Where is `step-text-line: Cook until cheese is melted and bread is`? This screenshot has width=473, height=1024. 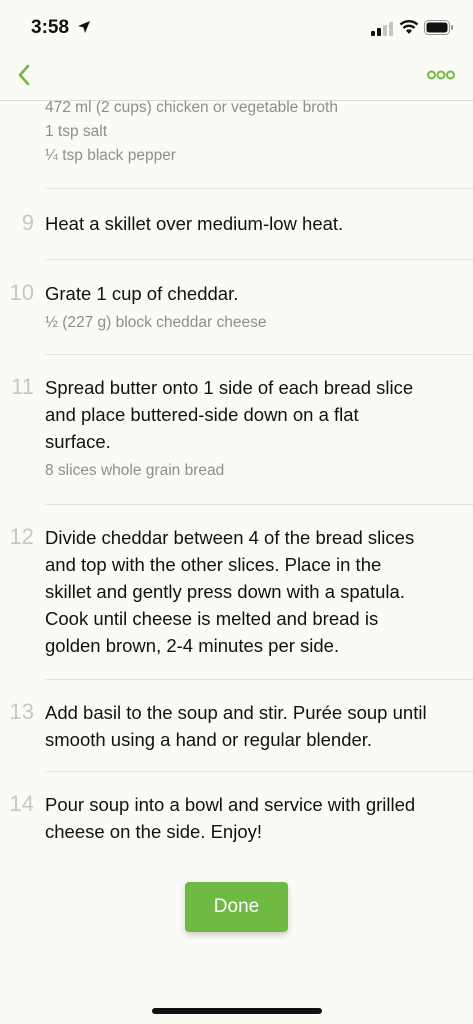
step-text-line: Cook until cheese is melted and bread is is located at coordinates (212, 618).